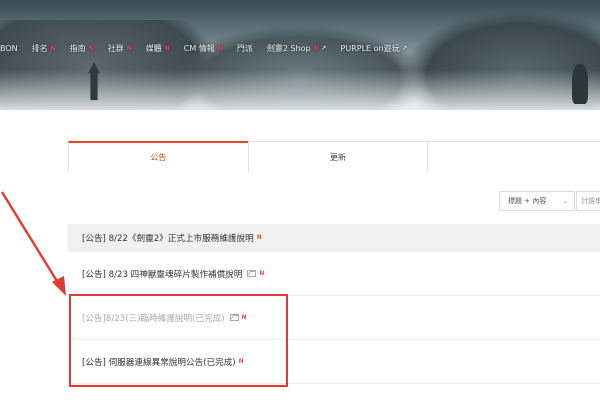 This screenshot has width=600, height=400. I want to click on nav-item-guide: 指南 N, so click(82, 48).